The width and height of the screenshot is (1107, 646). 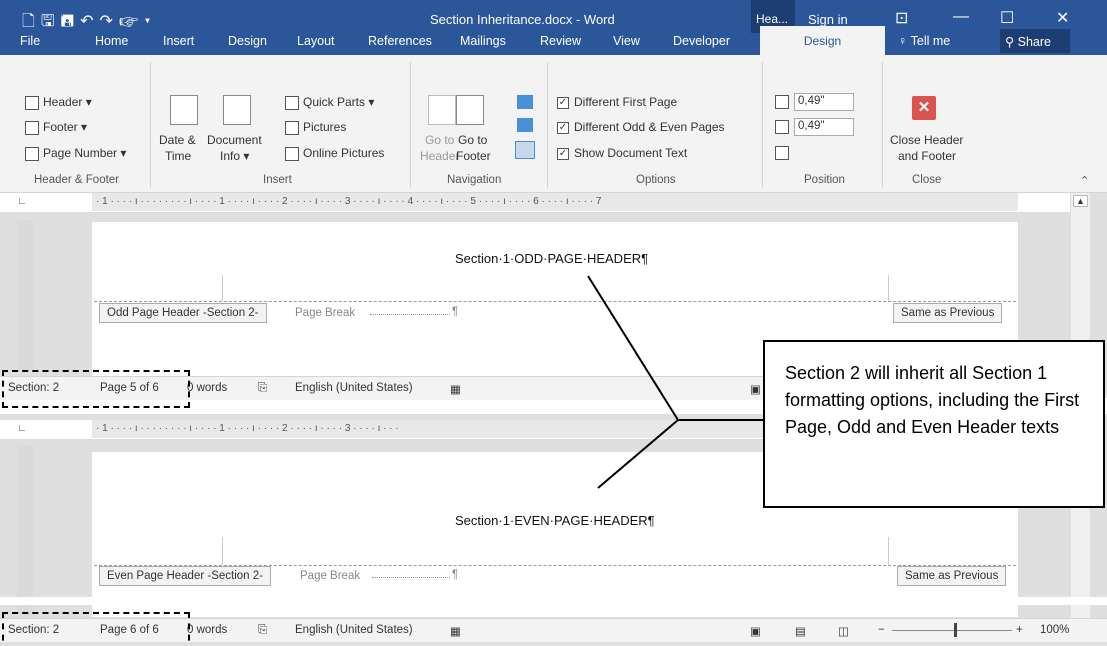 What do you see at coordinates (638, 454) in the screenshot?
I see `callout-line-even` at bounding box center [638, 454].